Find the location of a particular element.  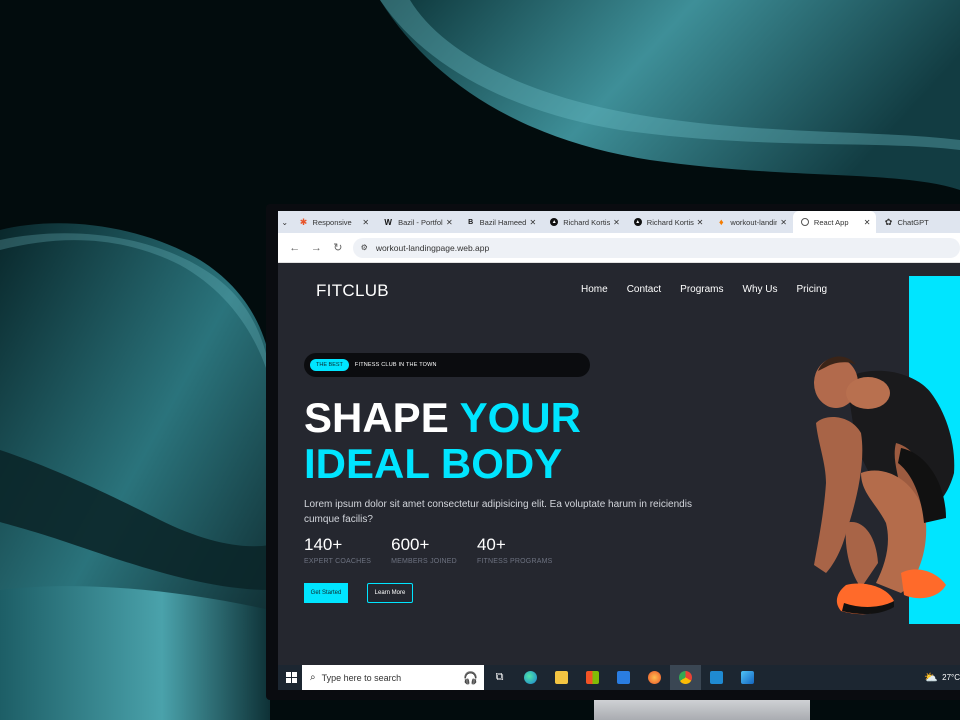

browser-tab-4: ▲ Richard Kortis ✕ is located at coordinates (668, 222).